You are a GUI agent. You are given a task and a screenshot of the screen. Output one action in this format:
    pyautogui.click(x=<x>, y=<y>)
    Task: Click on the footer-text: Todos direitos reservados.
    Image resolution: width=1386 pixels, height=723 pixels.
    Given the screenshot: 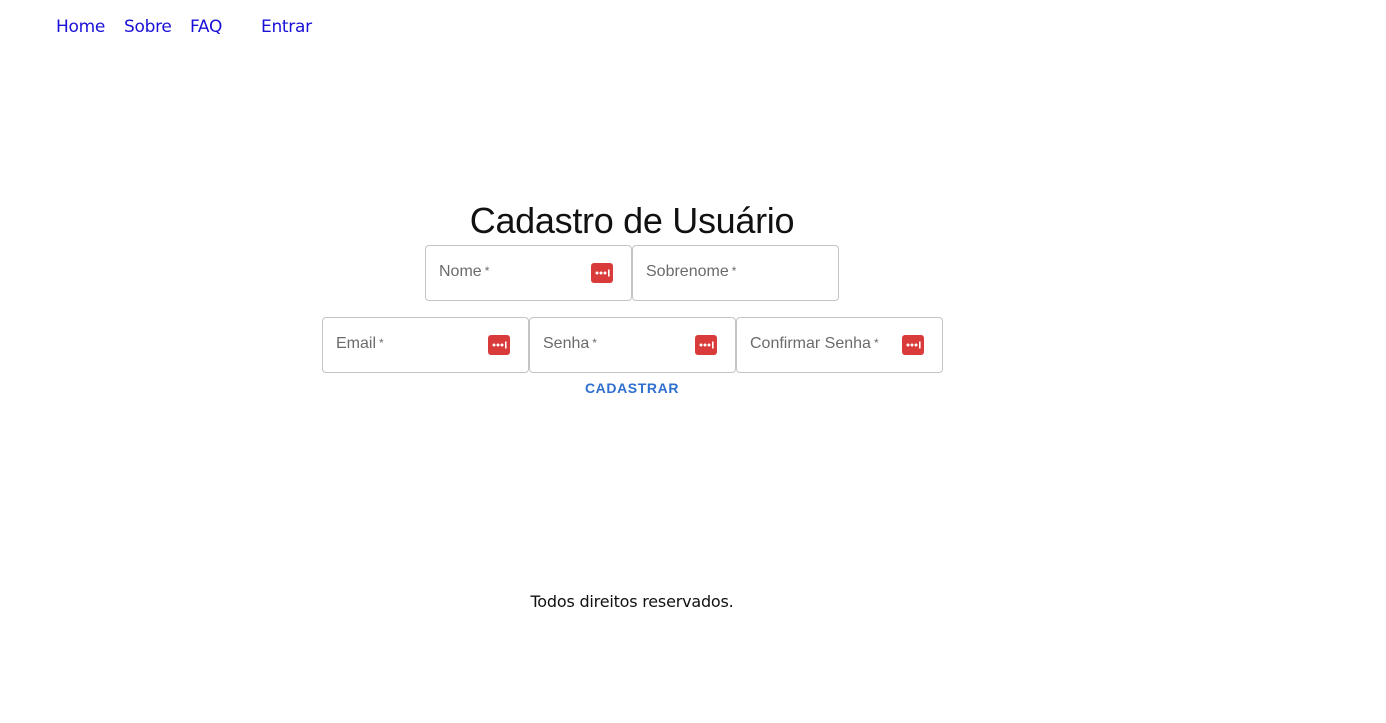 What is the action you would take?
    pyautogui.click(x=632, y=601)
    